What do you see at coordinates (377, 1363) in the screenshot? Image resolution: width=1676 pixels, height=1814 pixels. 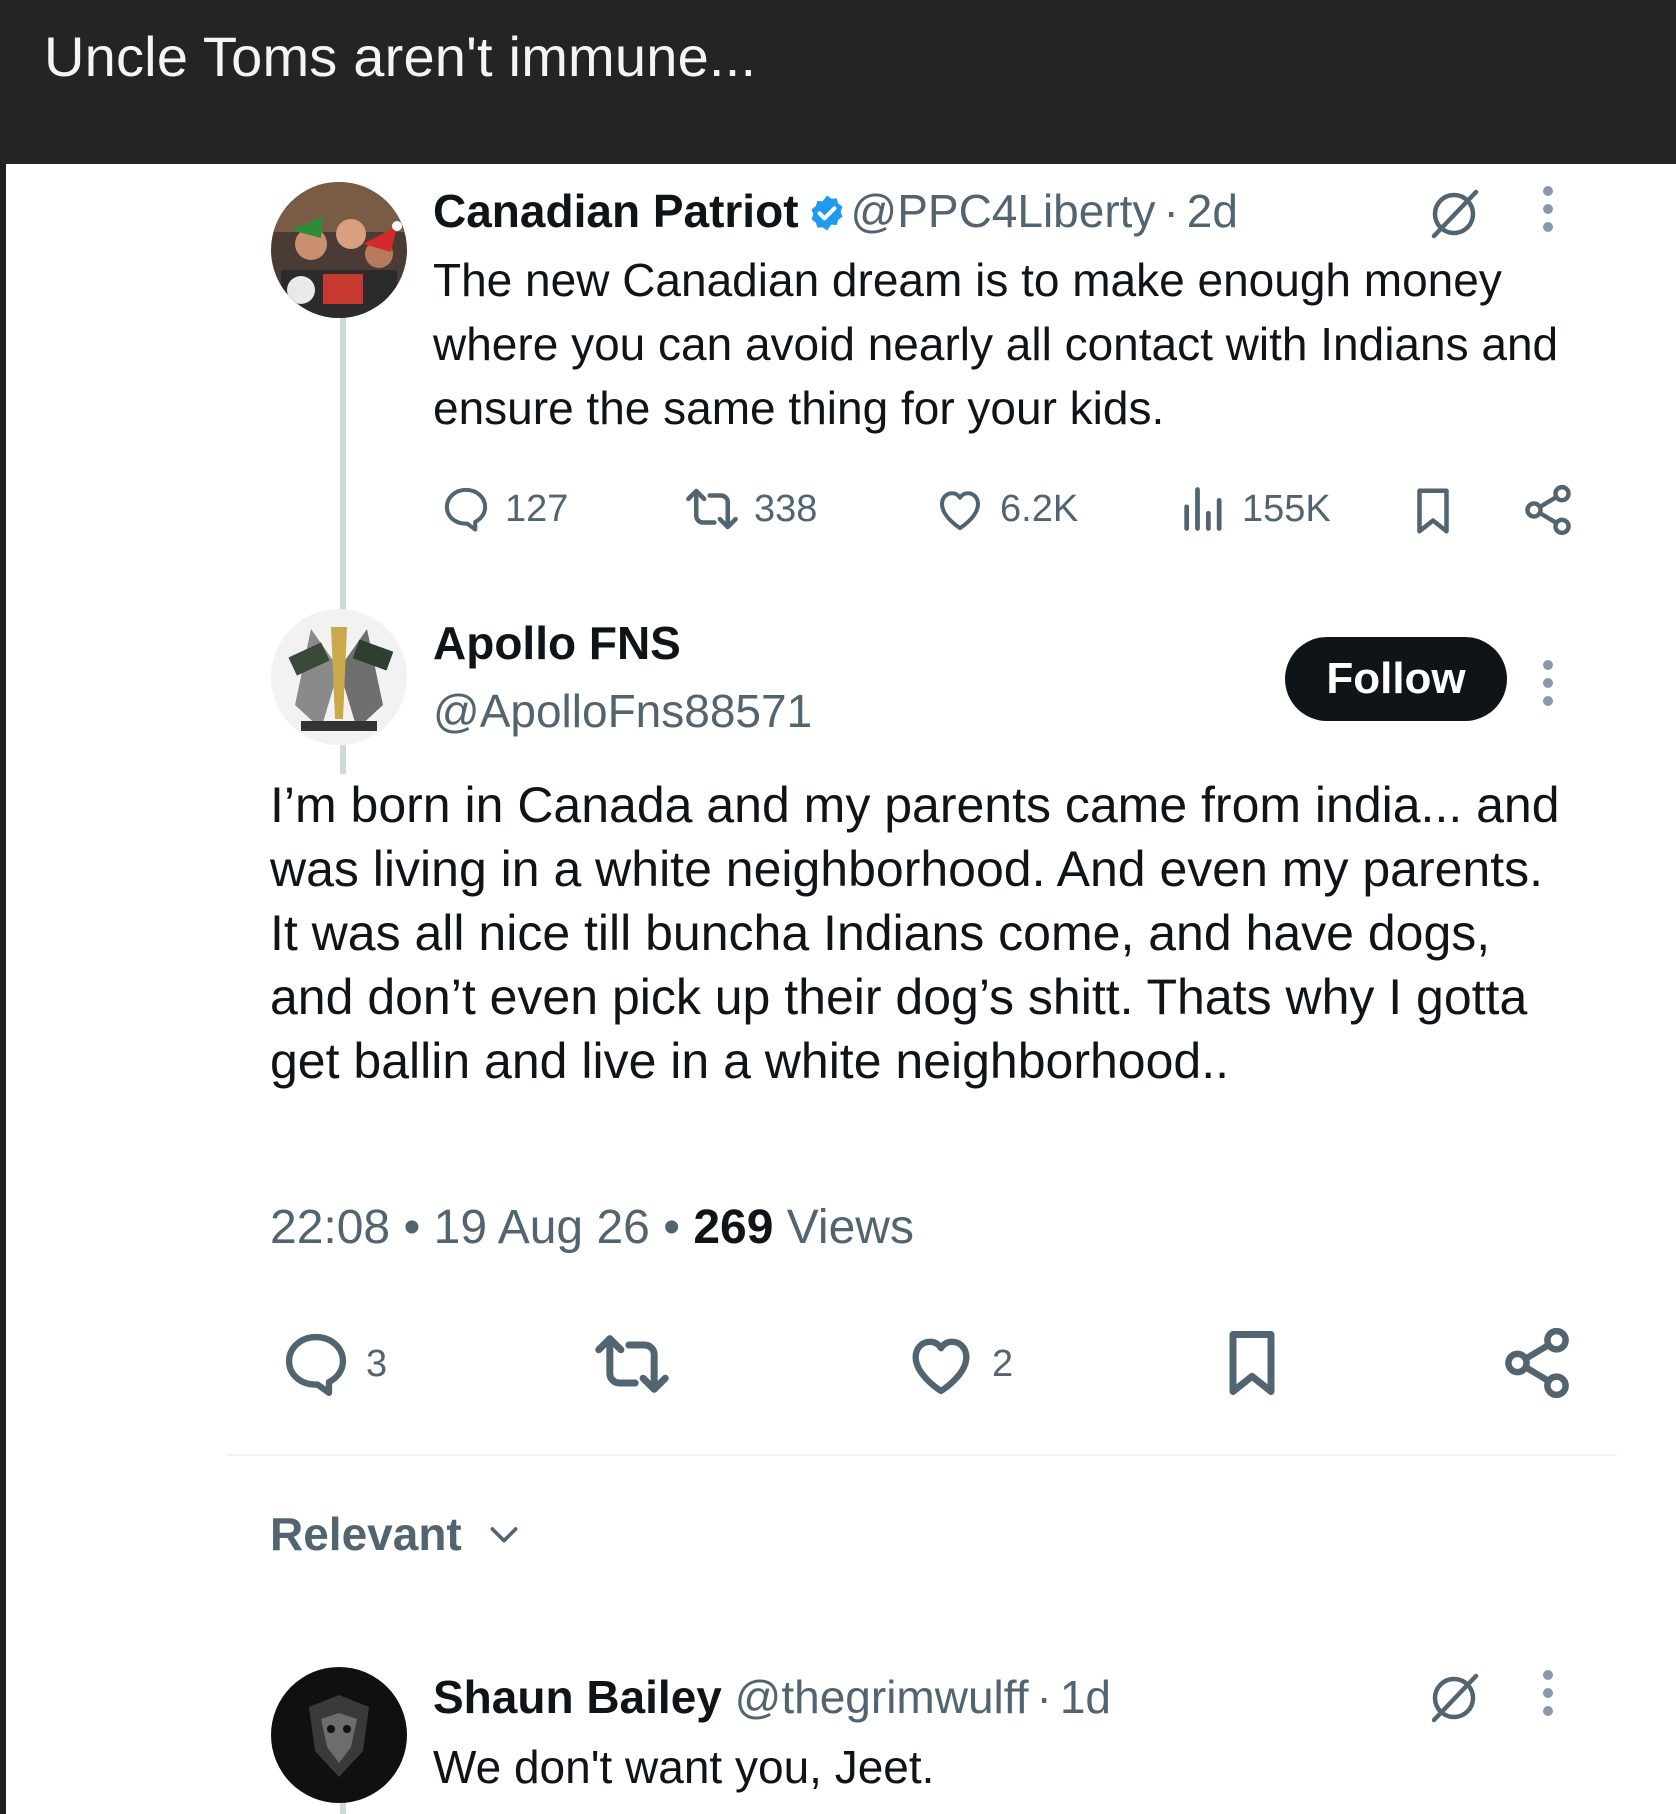 I see `reply-count: 3` at bounding box center [377, 1363].